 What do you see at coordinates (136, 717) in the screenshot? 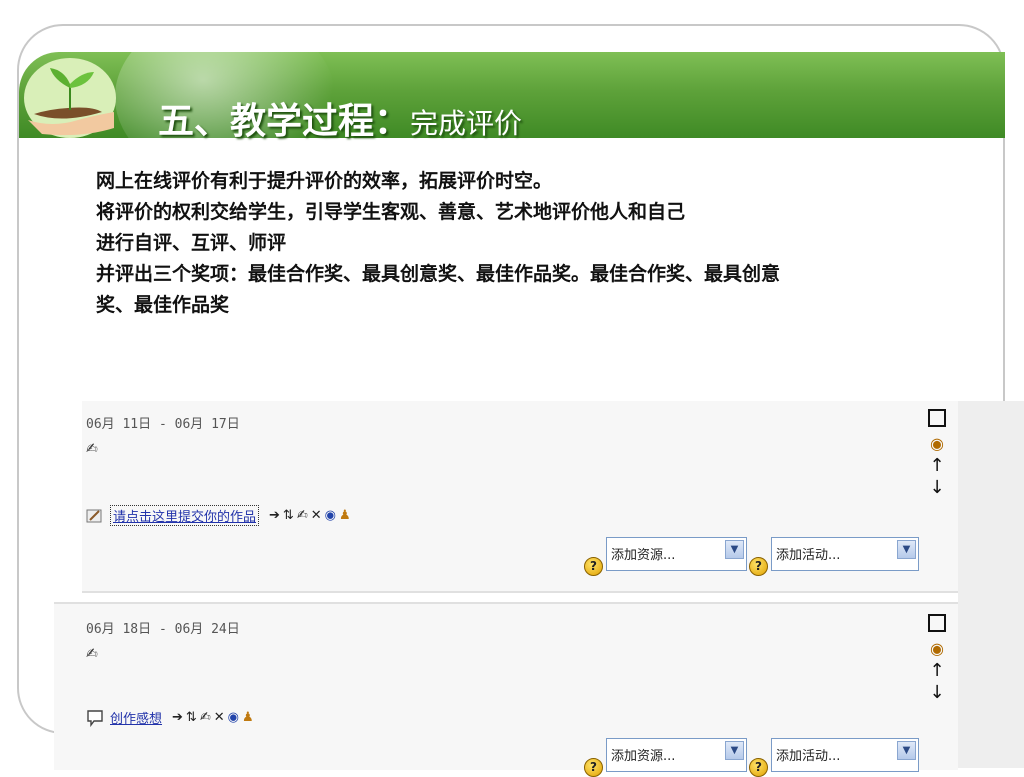
I see `activity-link: 创作感想` at bounding box center [136, 717].